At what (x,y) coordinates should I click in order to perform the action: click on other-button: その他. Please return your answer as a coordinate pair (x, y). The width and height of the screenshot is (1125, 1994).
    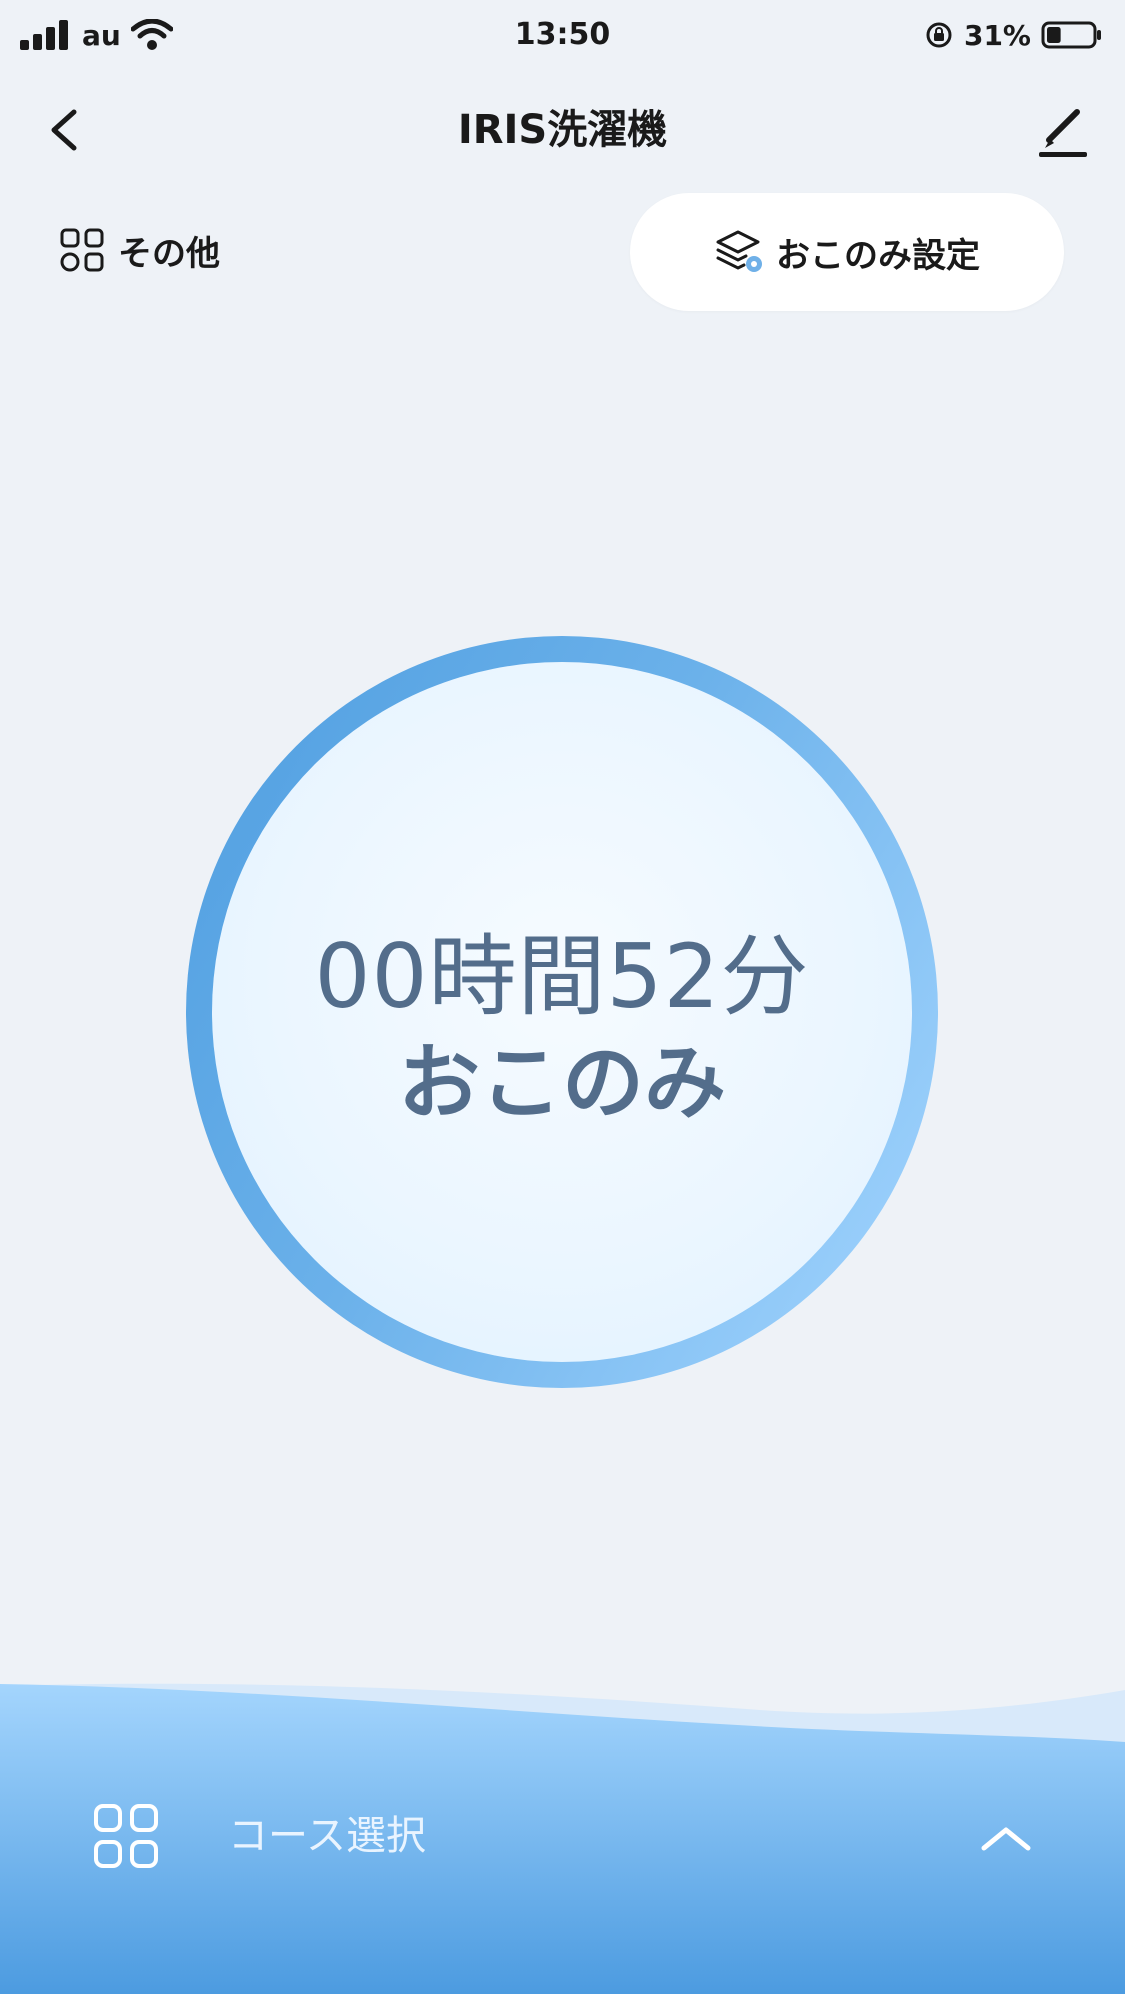
    Looking at the image, I should click on (139, 250).